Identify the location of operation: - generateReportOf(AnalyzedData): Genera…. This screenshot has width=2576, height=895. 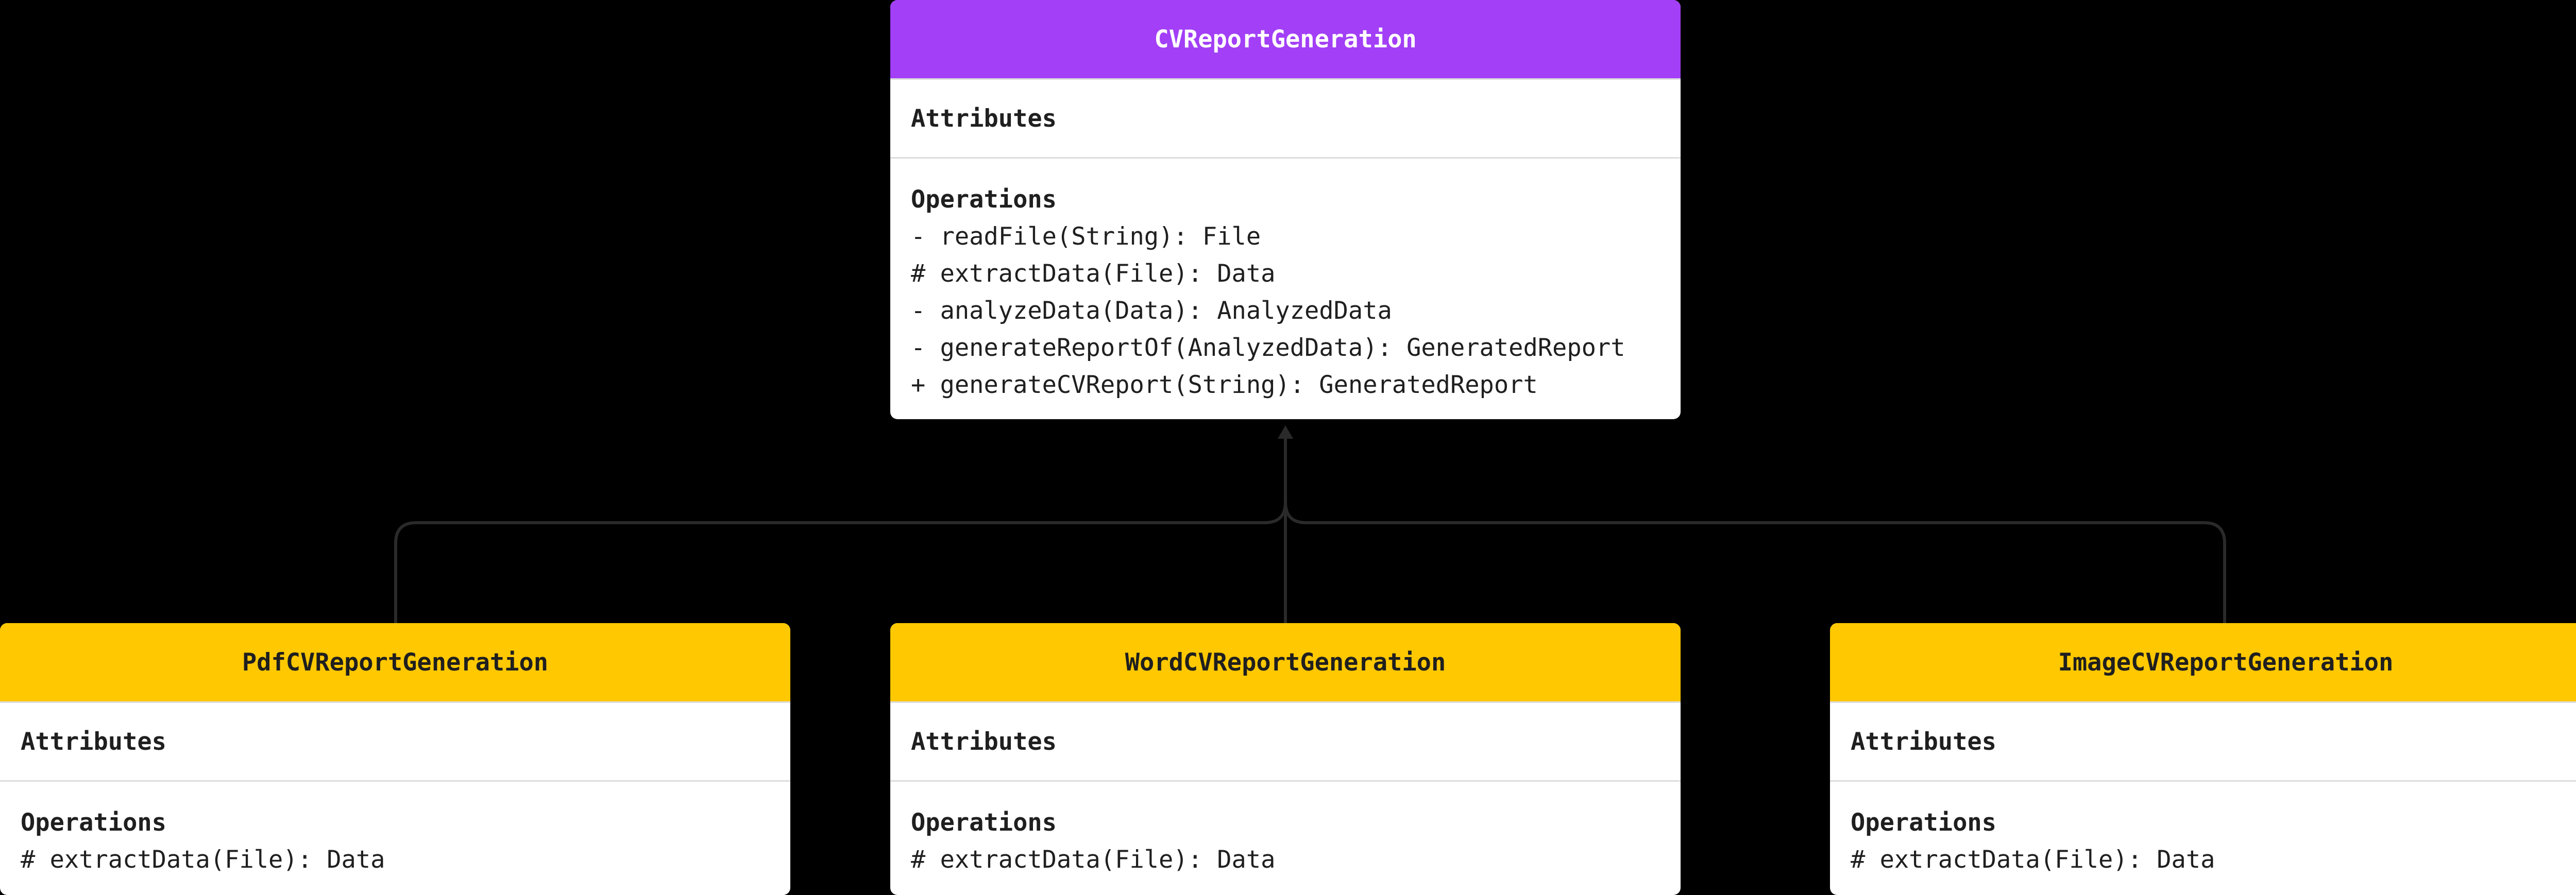
(1268, 348).